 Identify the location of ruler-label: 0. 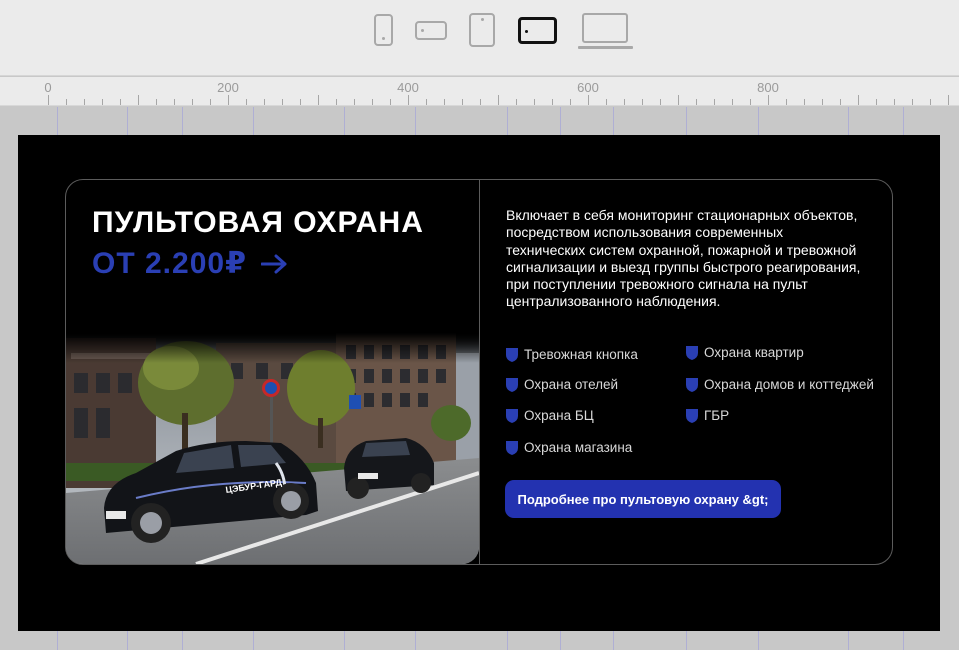
(48, 87).